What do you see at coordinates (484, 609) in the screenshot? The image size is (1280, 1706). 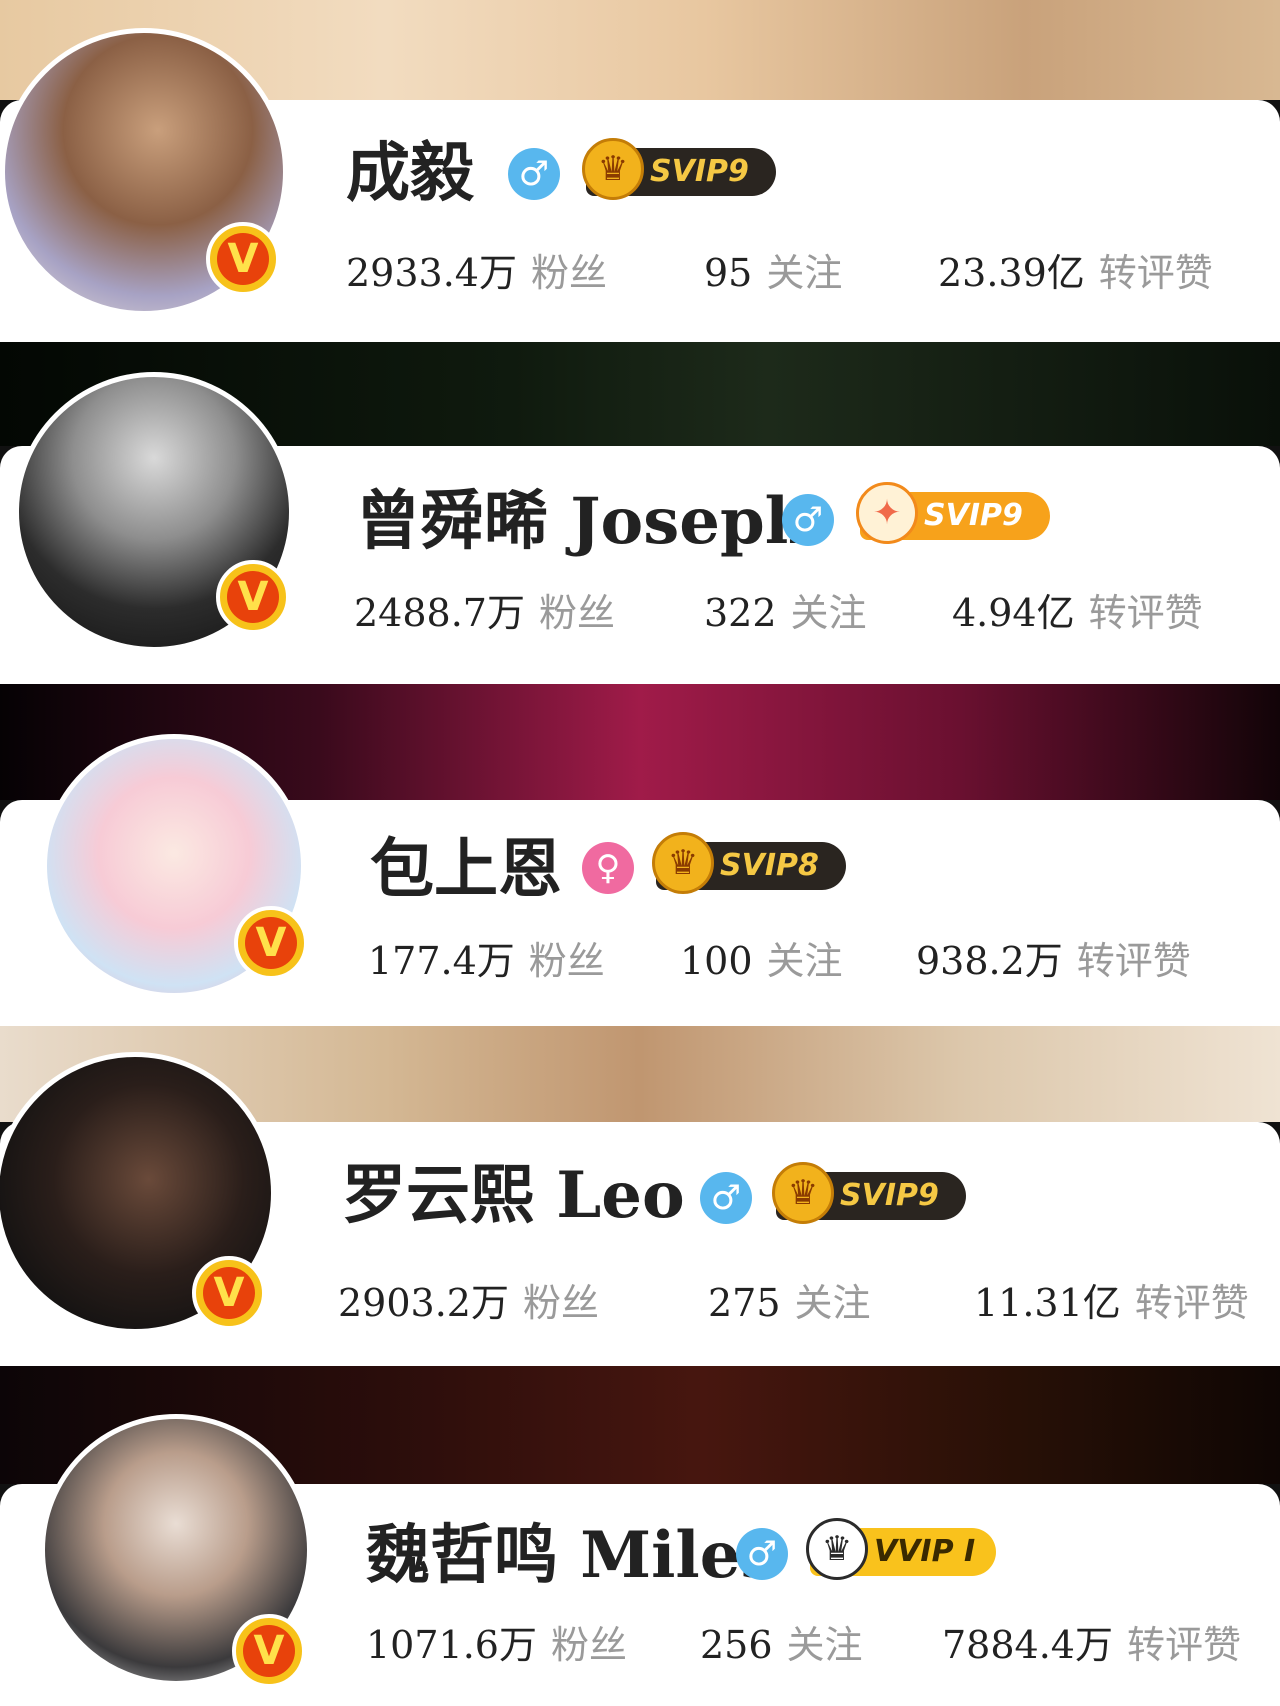 I see `stat-fans: 2488.7万 粉丝` at bounding box center [484, 609].